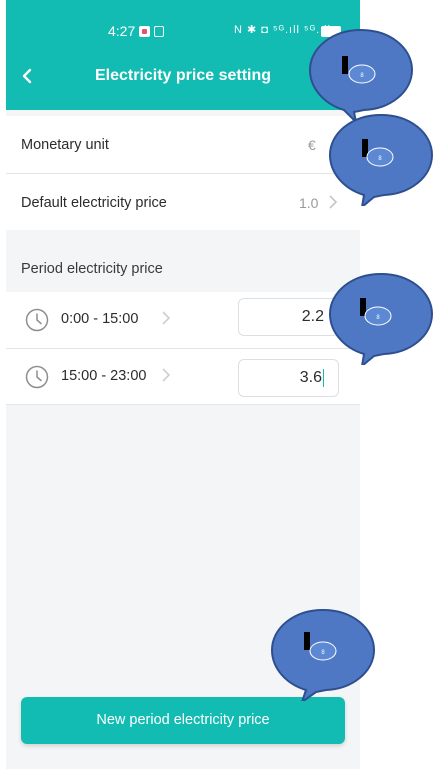 The image size is (433, 769). Describe the element at coordinates (92, 269) in the screenshot. I see `period-section-label: Period electricity price` at that location.